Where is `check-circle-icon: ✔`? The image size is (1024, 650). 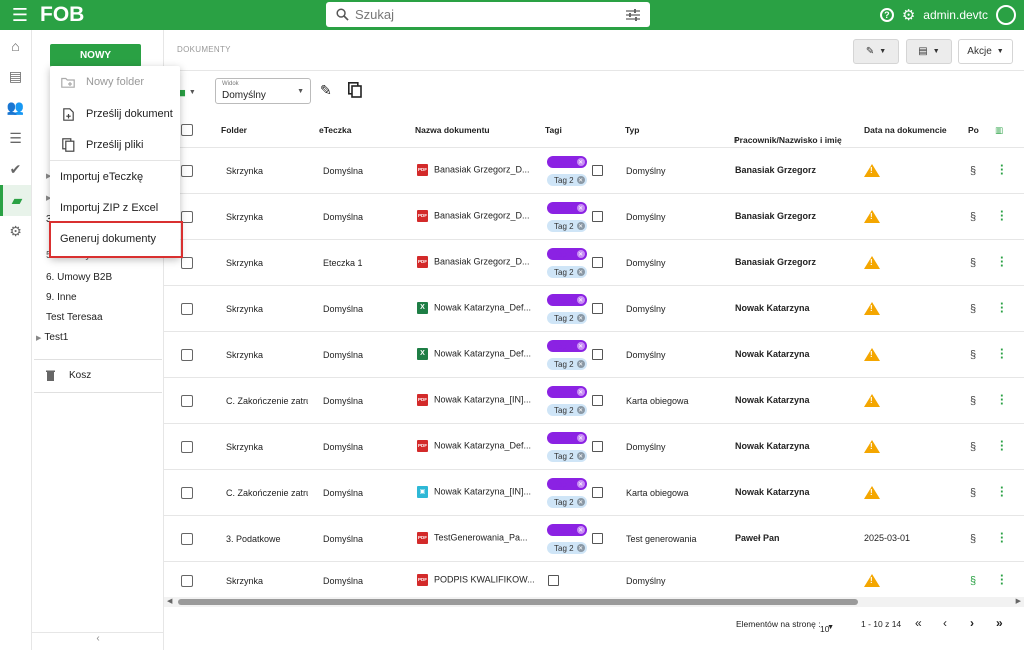 check-circle-icon: ✔ is located at coordinates (15, 169).